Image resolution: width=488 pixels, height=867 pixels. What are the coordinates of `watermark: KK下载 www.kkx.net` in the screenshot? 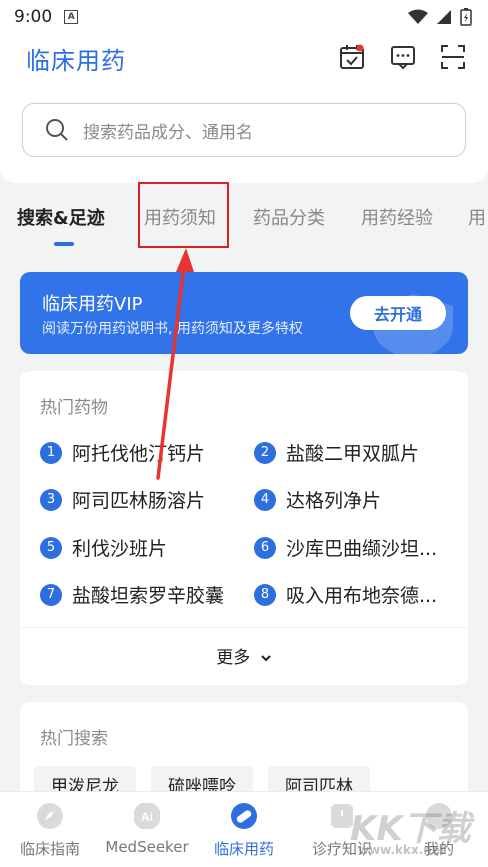 It's located at (415, 832).